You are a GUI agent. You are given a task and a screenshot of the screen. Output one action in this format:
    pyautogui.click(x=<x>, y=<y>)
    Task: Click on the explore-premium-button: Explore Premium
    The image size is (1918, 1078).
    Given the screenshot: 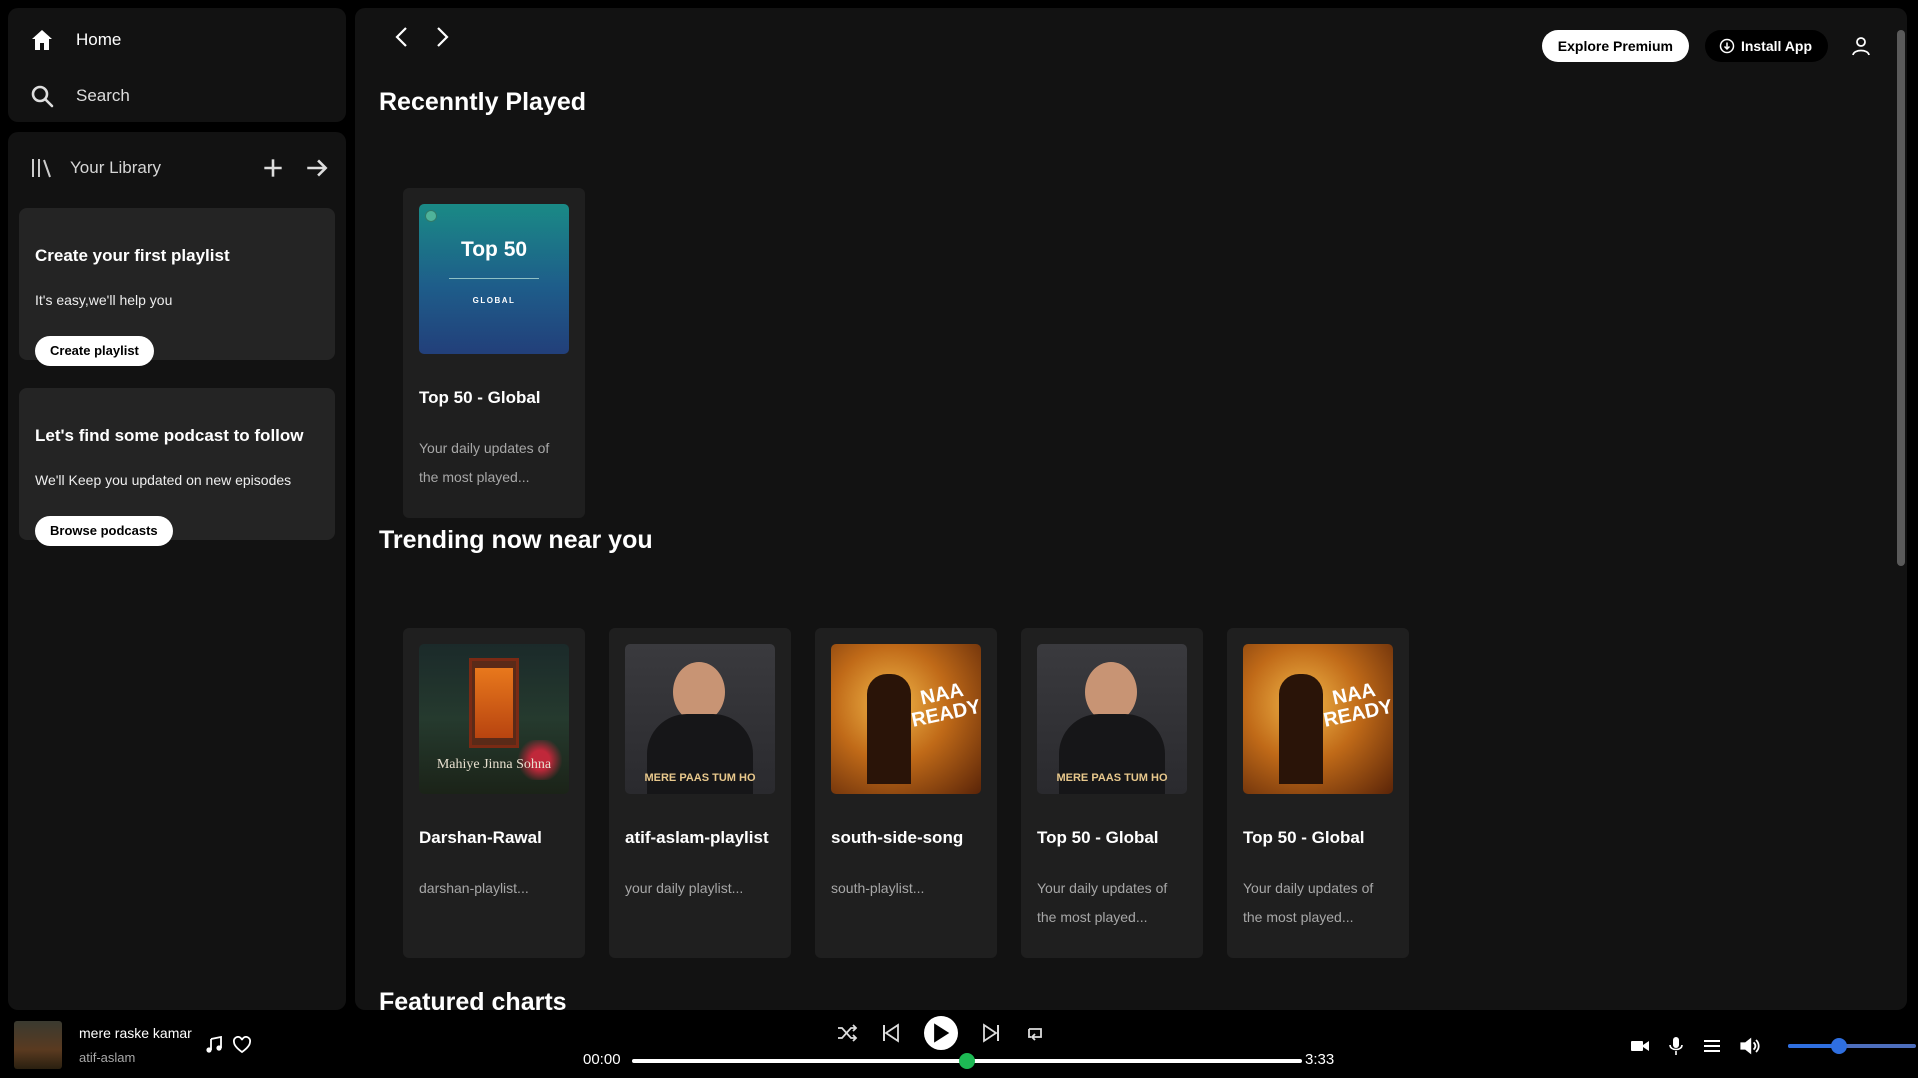 What is the action you would take?
    pyautogui.click(x=1615, y=46)
    